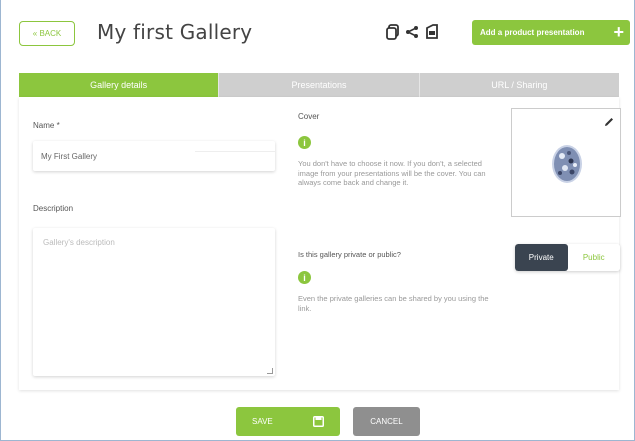 The width and height of the screenshot is (635, 441). What do you see at coordinates (46, 125) in the screenshot?
I see `name-label: Name *` at bounding box center [46, 125].